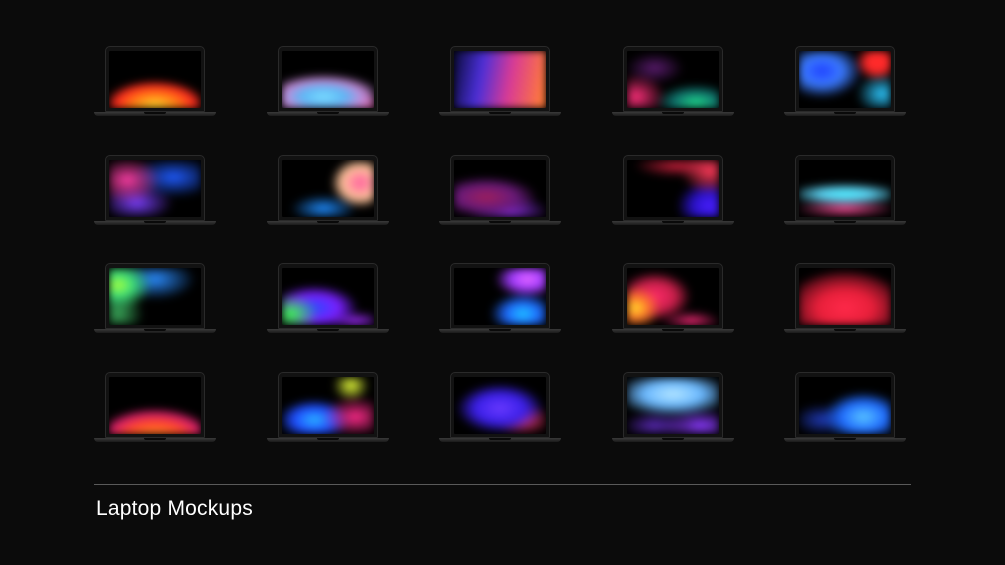  I want to click on laptop-cyan-pink-wave, so click(328, 82).